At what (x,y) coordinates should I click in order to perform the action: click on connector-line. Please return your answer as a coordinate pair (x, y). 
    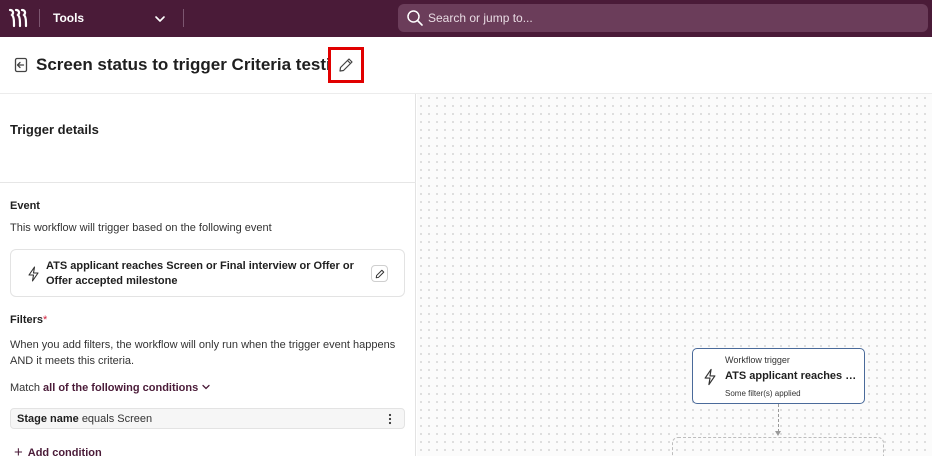
    Looking at the image, I should click on (778, 418).